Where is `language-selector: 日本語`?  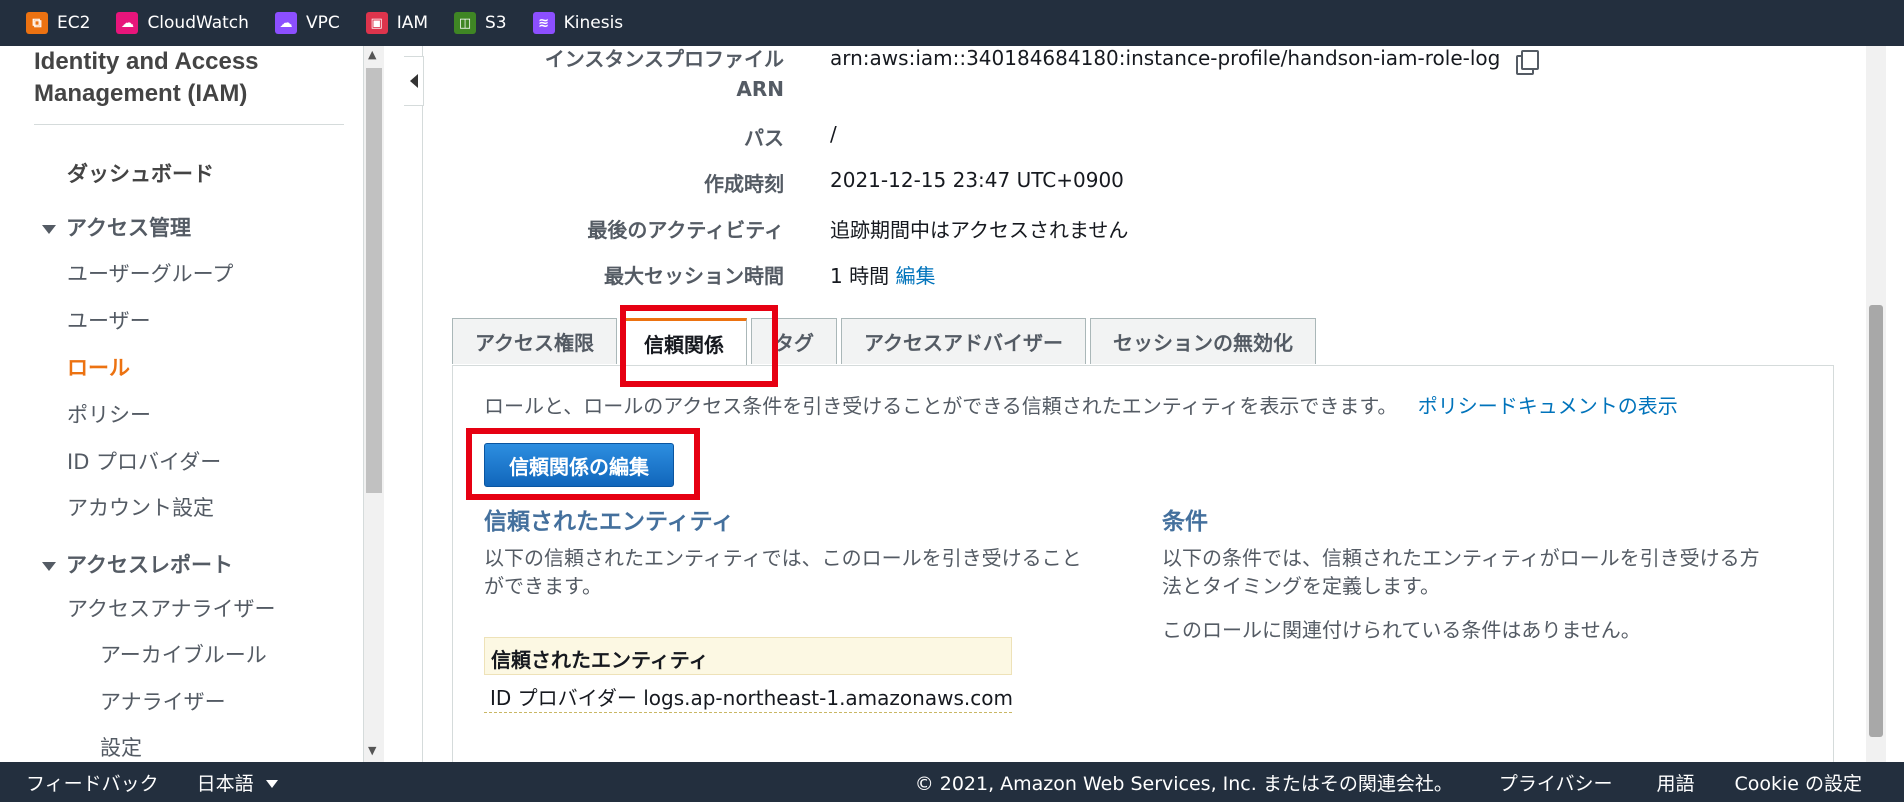
language-selector: 日本語 is located at coordinates (237, 782).